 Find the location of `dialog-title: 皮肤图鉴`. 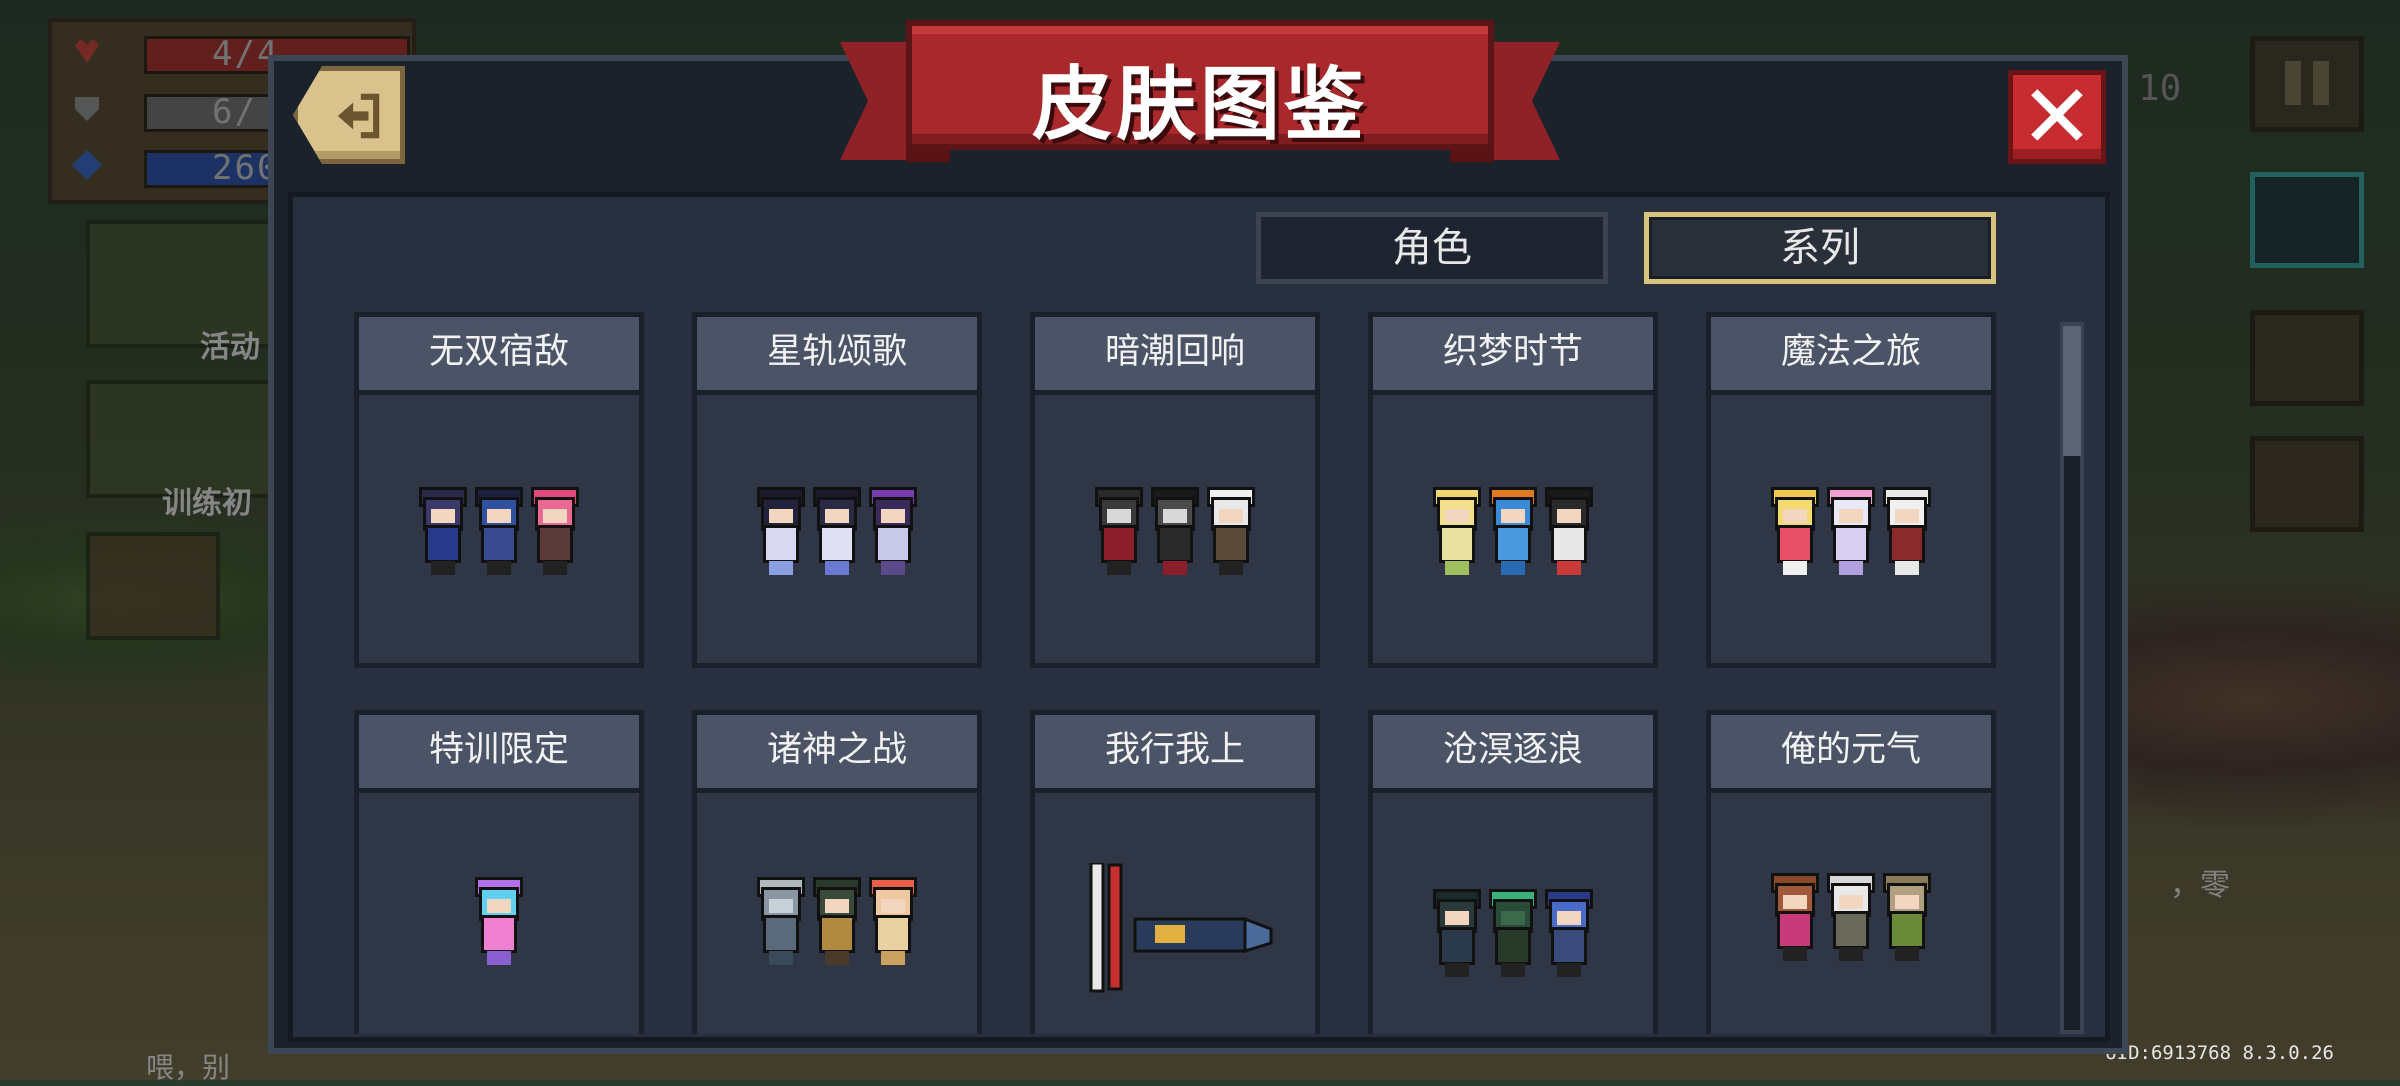

dialog-title: 皮肤图鉴 is located at coordinates (1200, 104).